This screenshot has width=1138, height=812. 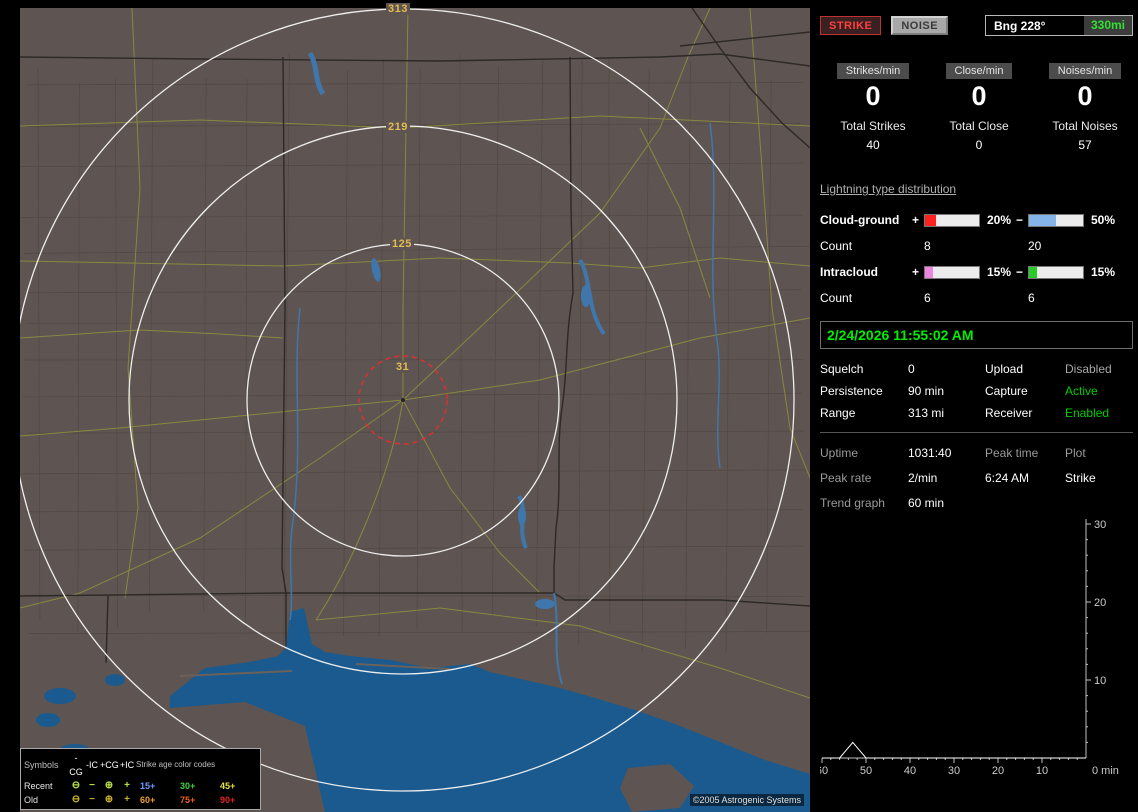 I want to click on strike-trend-graph: 30 20 10 60 50 40 30 20 10 0 min, so click(x=977, y=650).